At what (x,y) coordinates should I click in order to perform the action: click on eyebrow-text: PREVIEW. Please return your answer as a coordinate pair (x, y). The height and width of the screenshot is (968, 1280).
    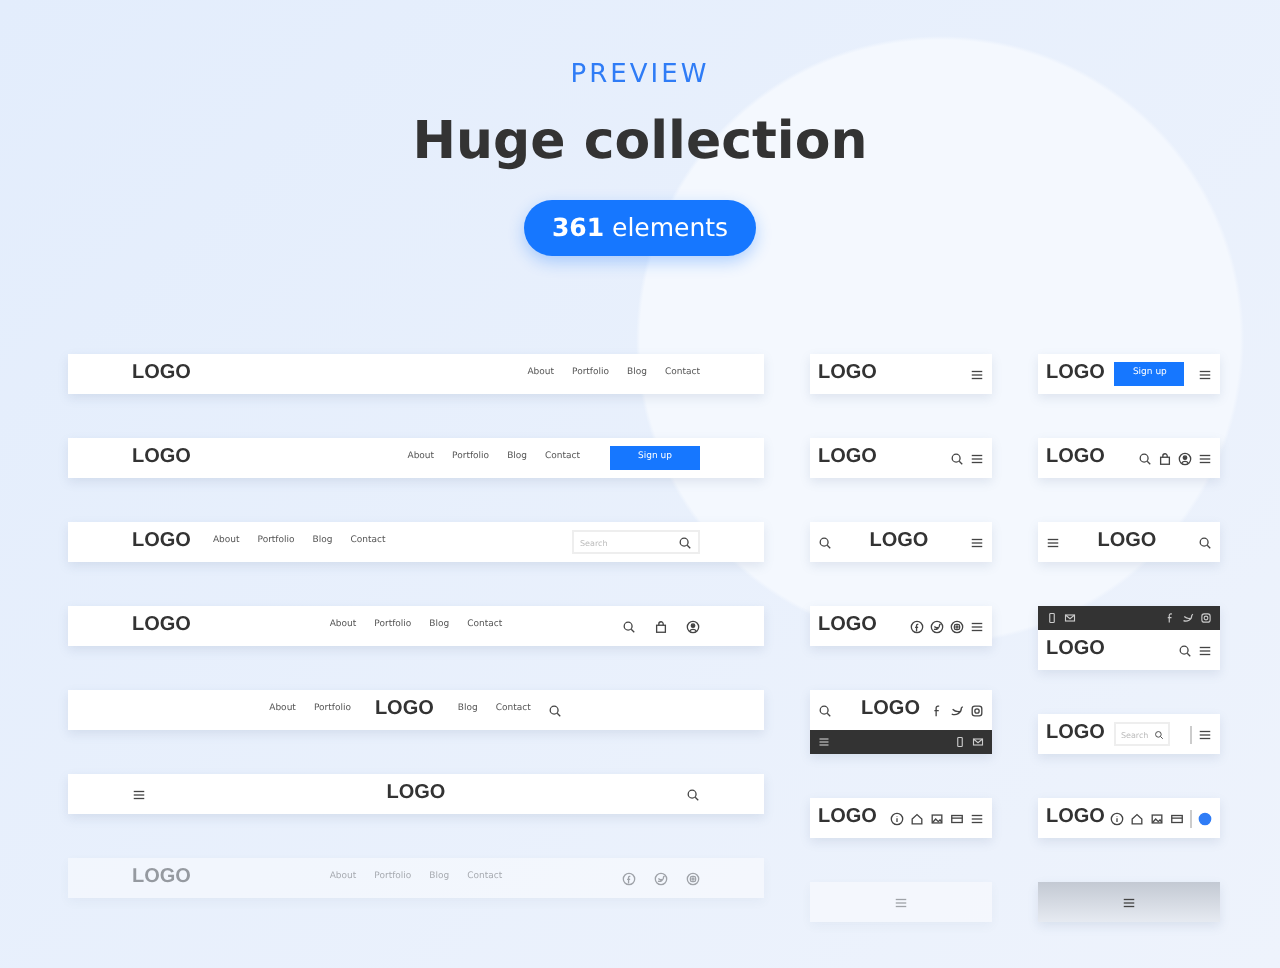
    Looking at the image, I should click on (640, 76).